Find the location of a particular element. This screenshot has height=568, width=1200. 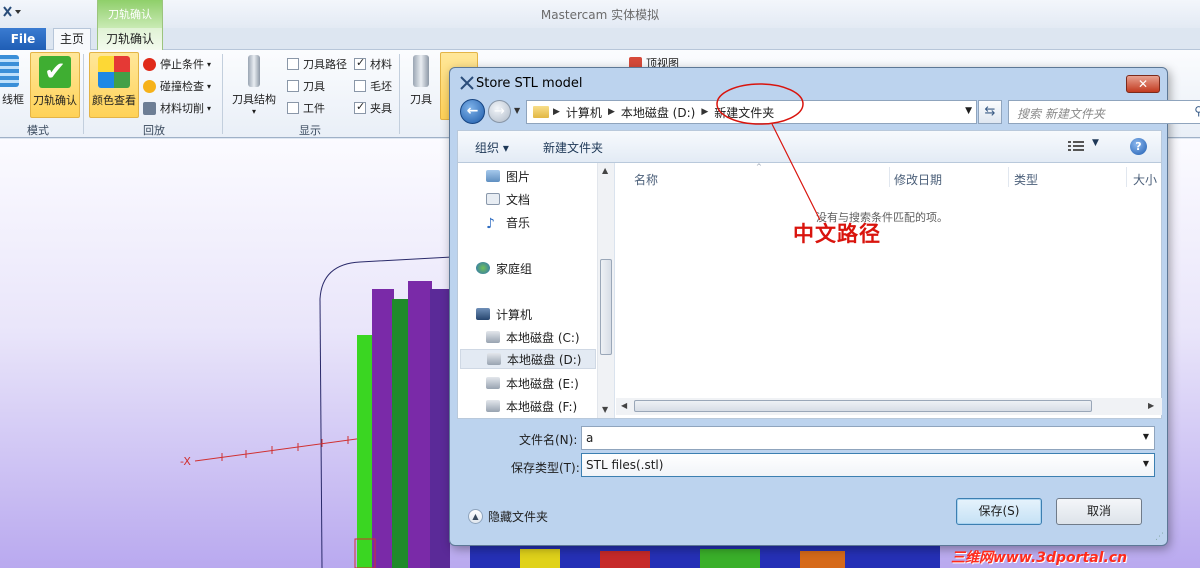

annotation-text: 中文路径 is located at coordinates (837, 234).